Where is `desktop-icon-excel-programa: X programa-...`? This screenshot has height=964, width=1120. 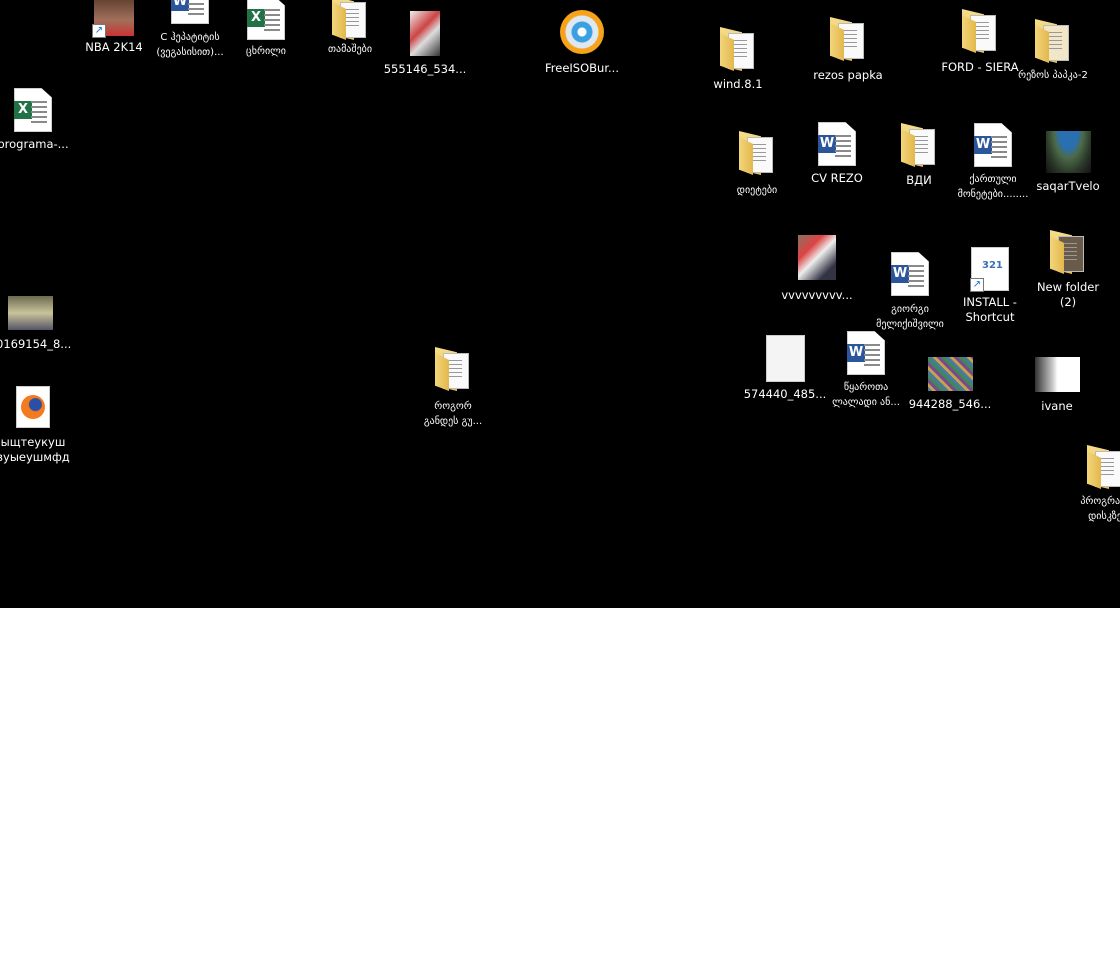
desktop-icon-excel-programa: X programa-... is located at coordinates (40, 120).